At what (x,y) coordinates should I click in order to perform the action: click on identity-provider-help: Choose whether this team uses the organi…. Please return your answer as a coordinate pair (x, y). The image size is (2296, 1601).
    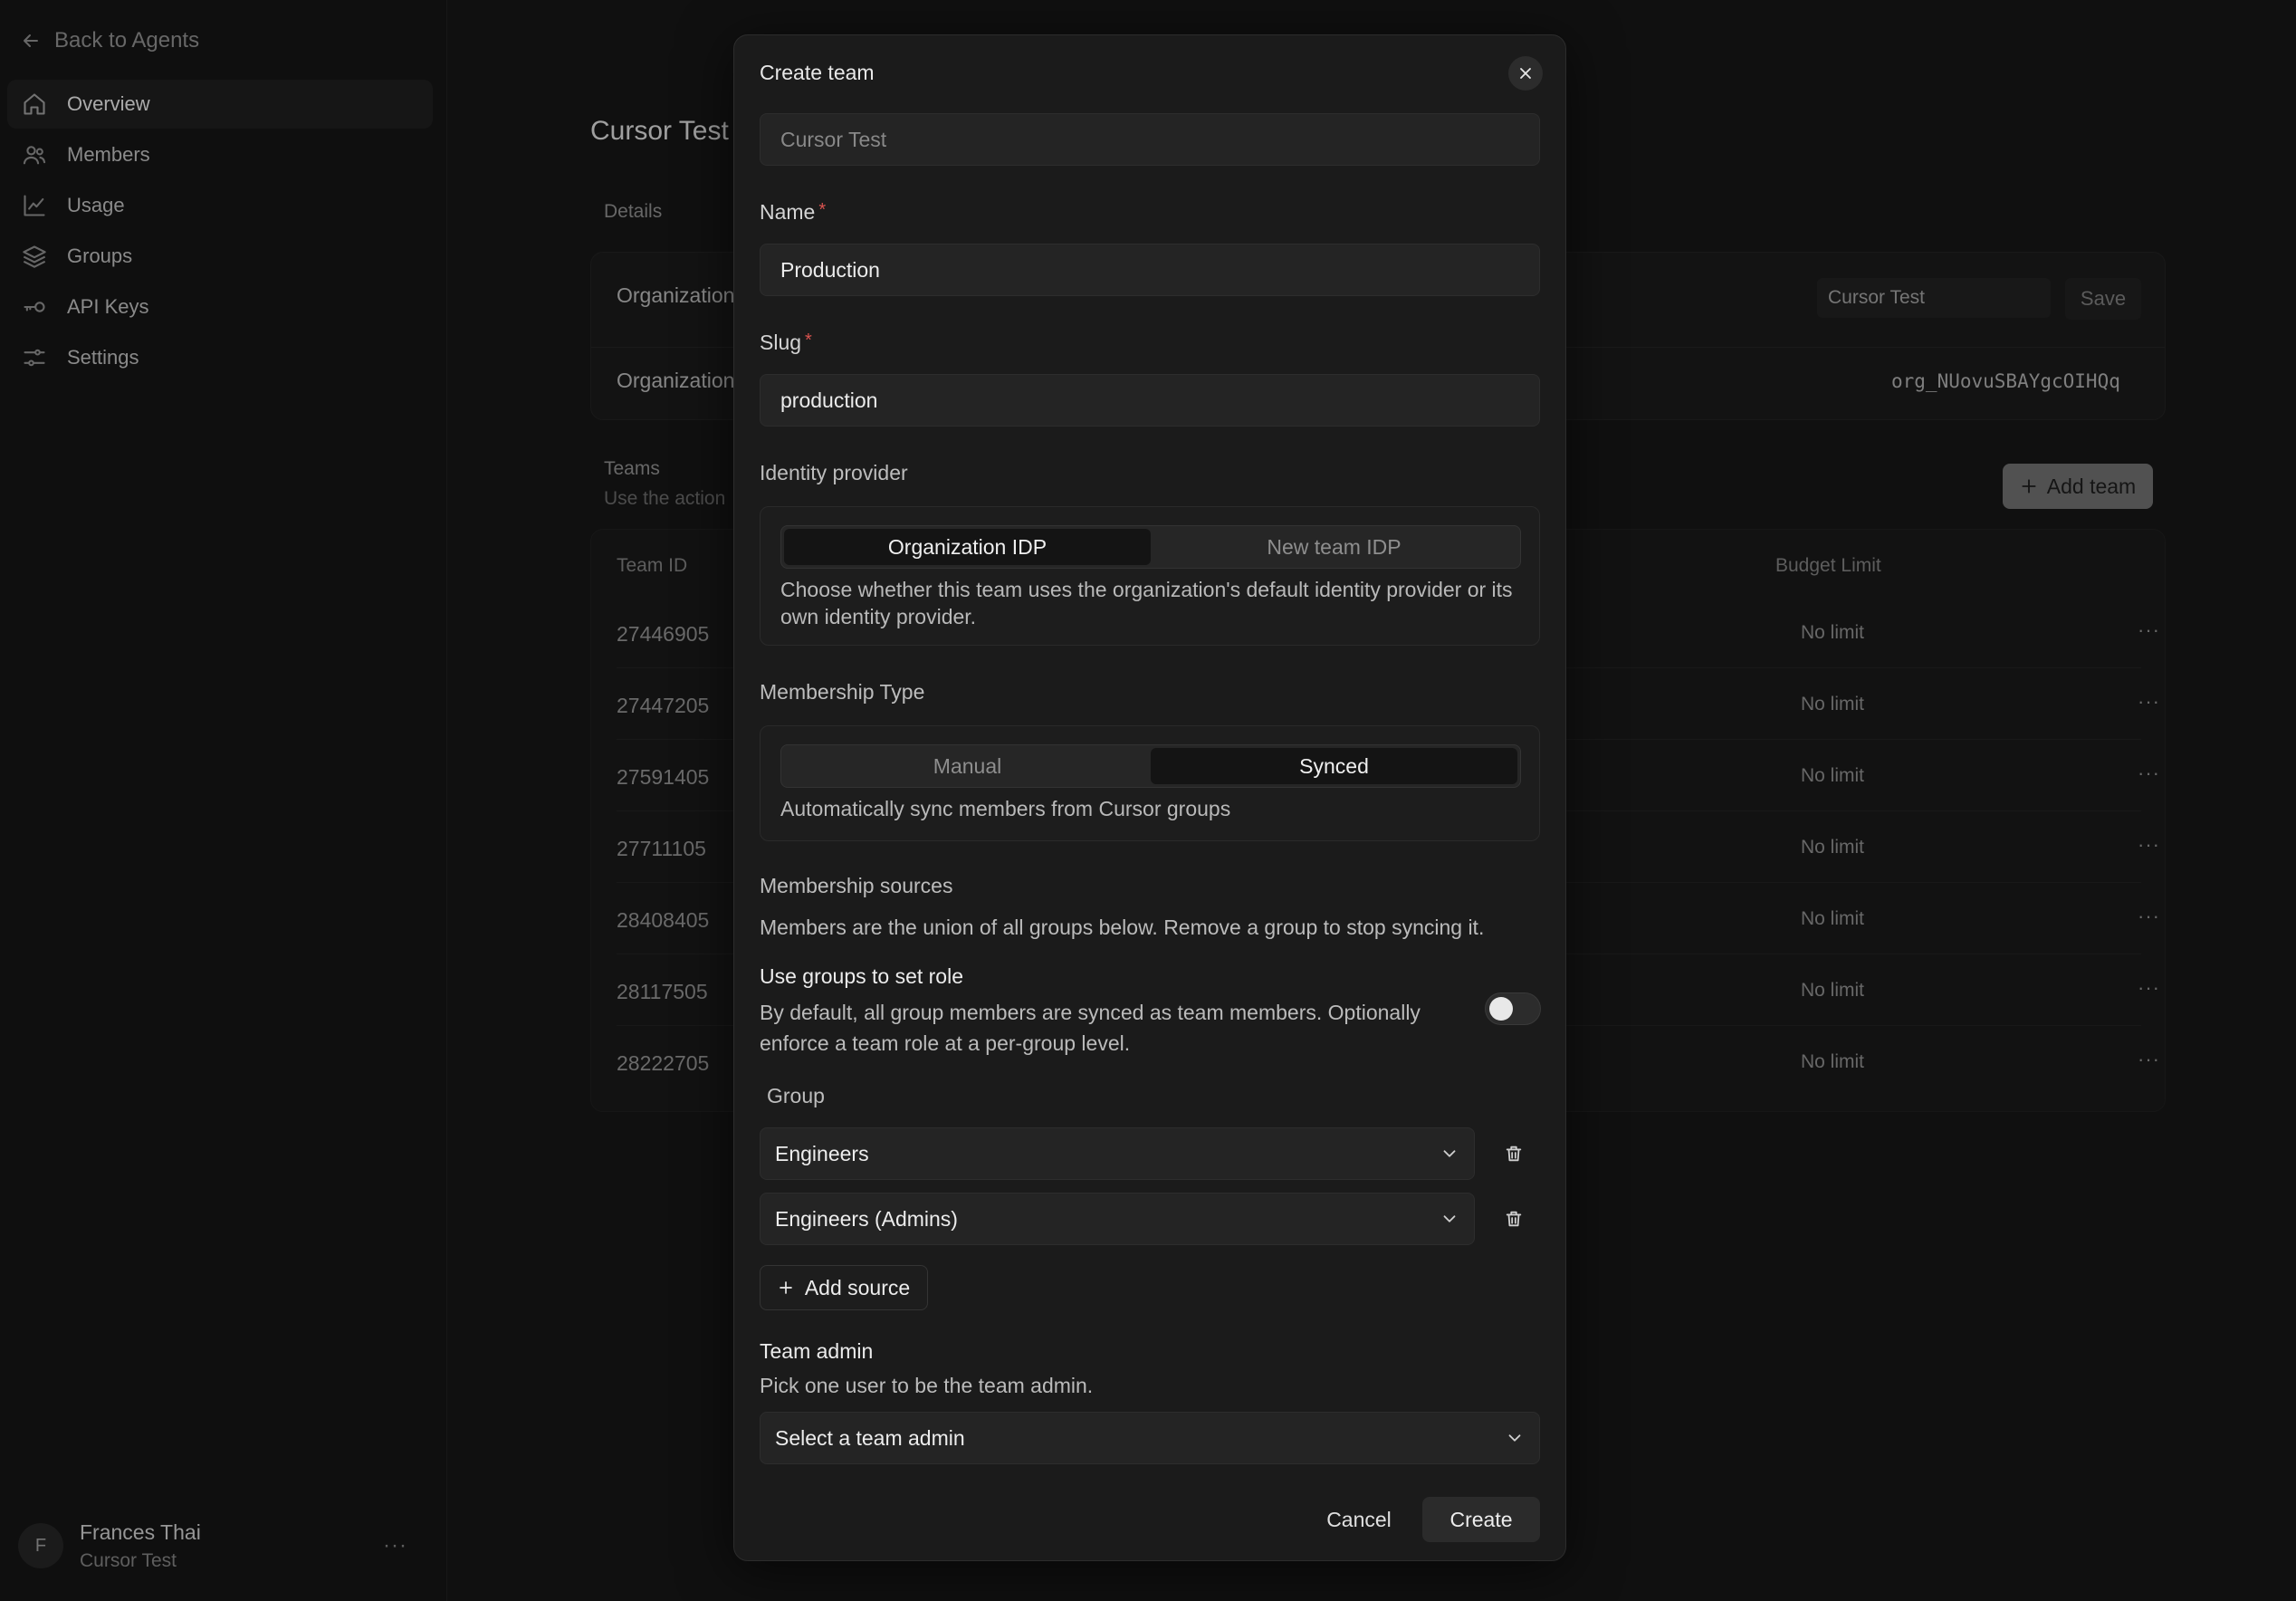
    Looking at the image, I should click on (1146, 603).